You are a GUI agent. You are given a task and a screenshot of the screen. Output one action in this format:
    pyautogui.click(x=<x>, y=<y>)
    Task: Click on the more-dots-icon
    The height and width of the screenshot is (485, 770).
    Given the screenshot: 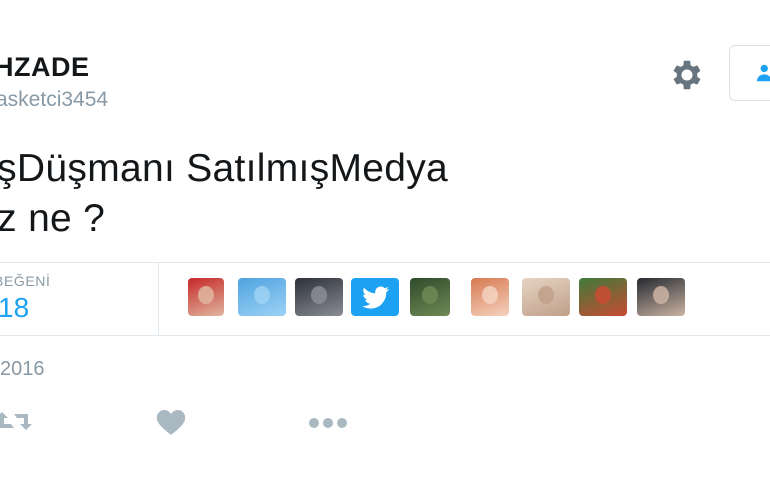 What is the action you would take?
    pyautogui.click(x=328, y=425)
    